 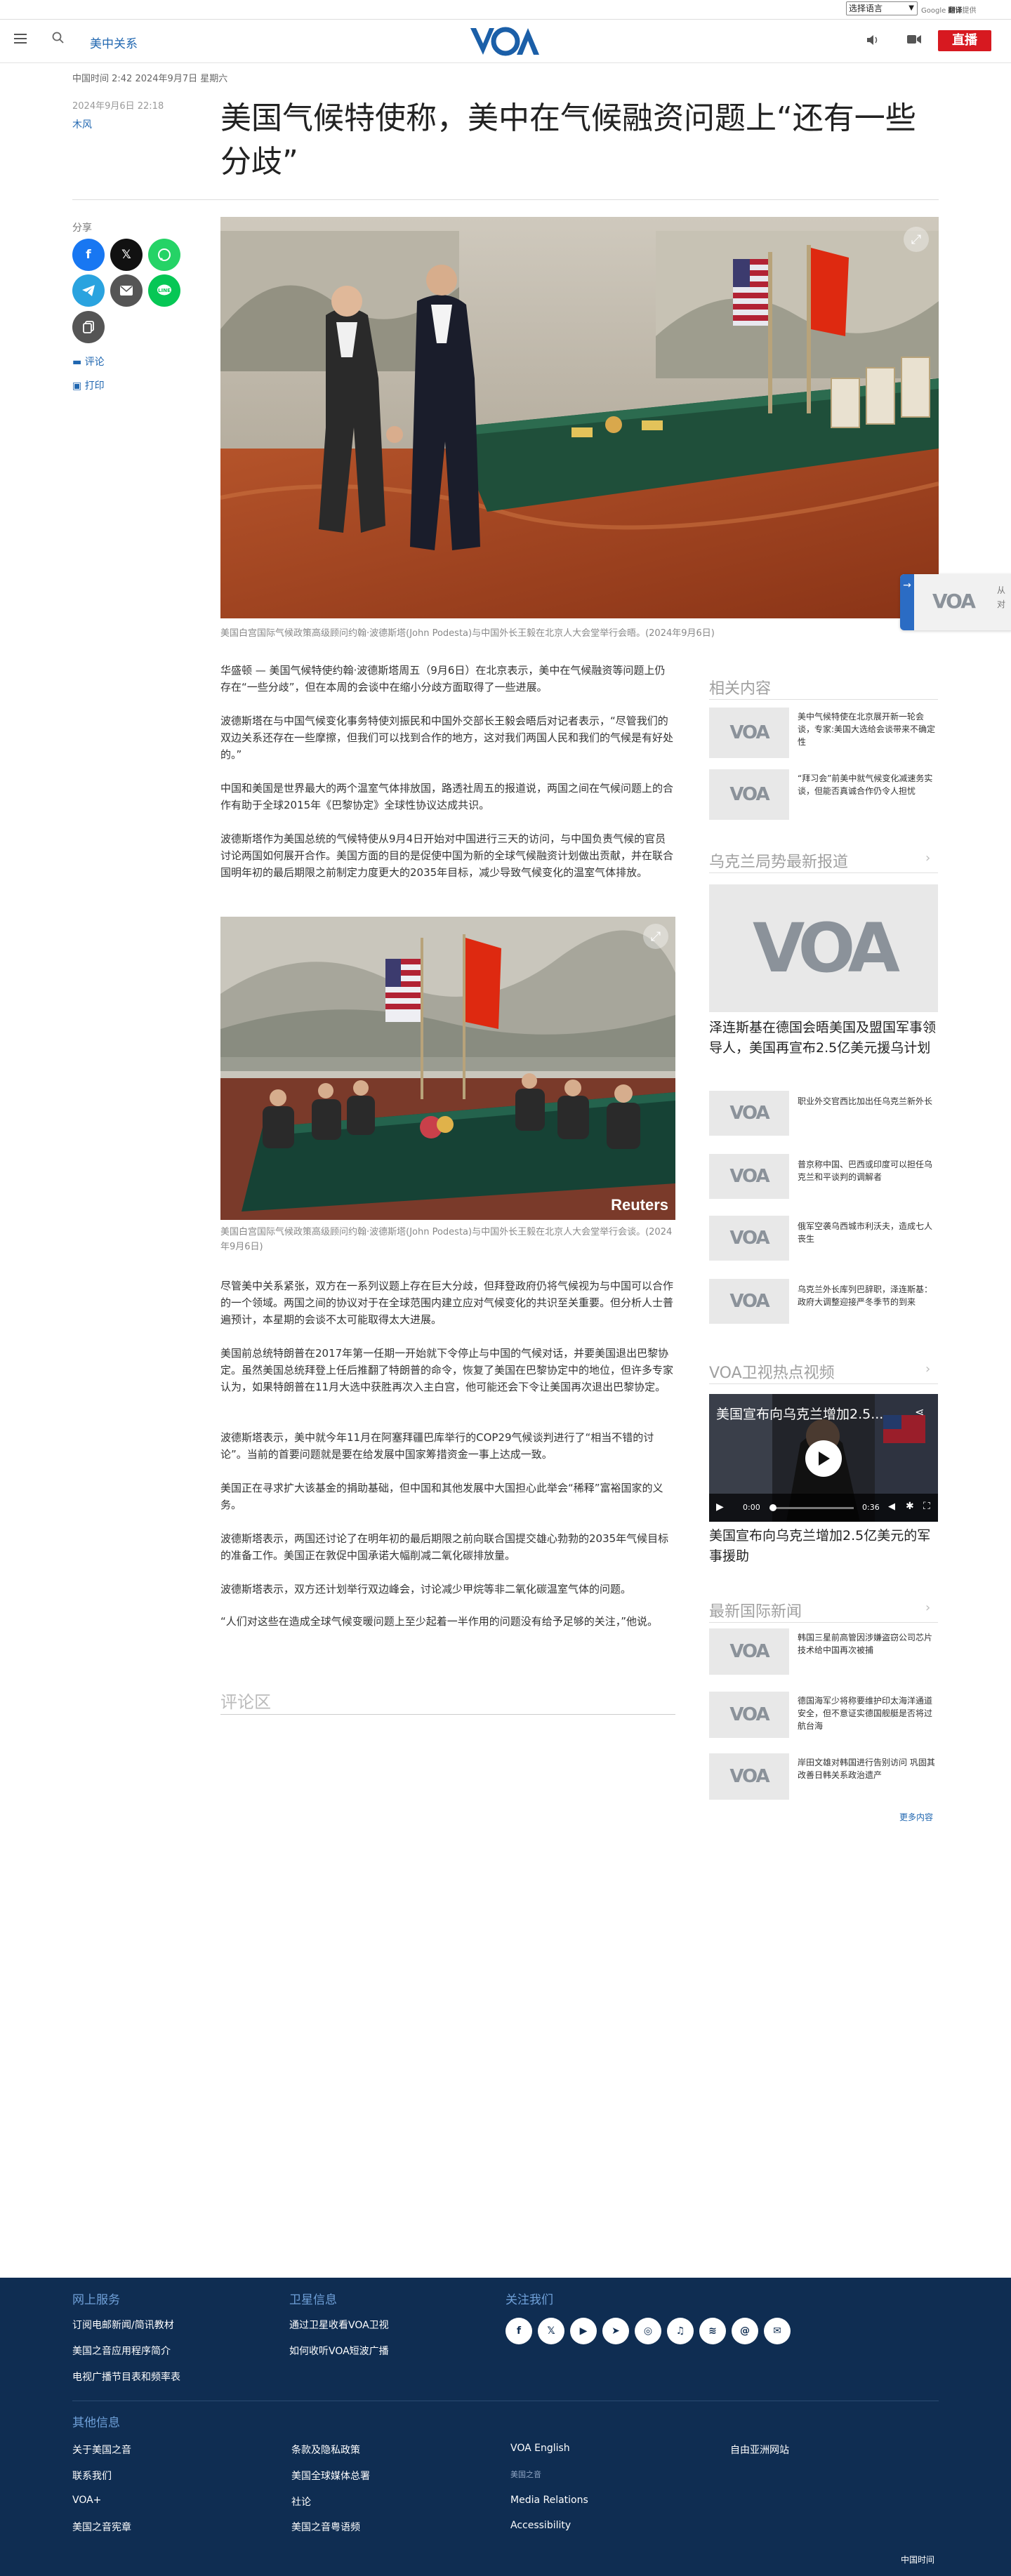 I want to click on fullscreen-icon: ⛶, so click(x=926, y=1507).